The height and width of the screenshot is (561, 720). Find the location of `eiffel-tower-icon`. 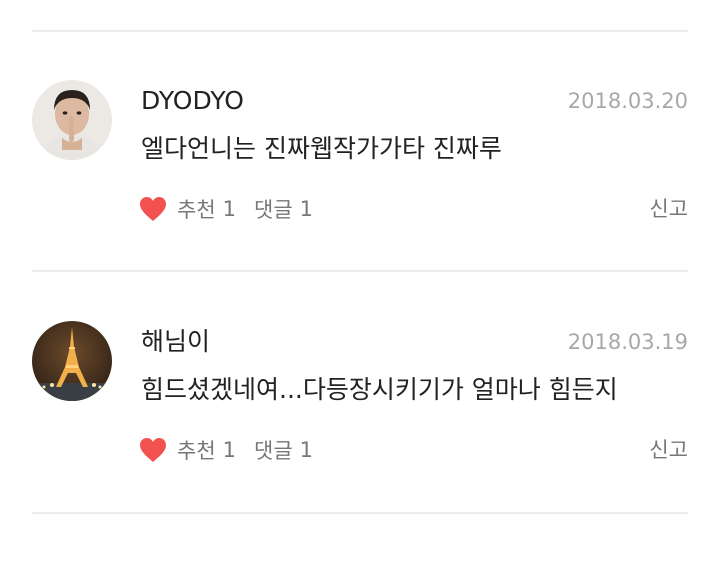

eiffel-tower-icon is located at coordinates (72, 361).